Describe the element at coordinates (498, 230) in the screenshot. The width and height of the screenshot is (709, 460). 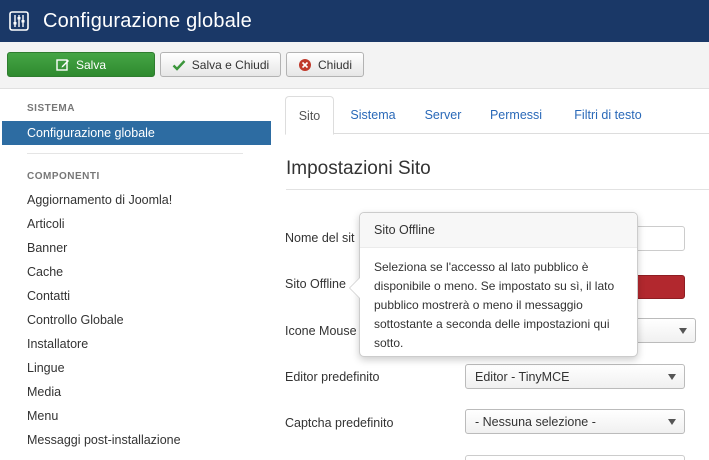
I see `popover-title: Sito Offline` at that location.